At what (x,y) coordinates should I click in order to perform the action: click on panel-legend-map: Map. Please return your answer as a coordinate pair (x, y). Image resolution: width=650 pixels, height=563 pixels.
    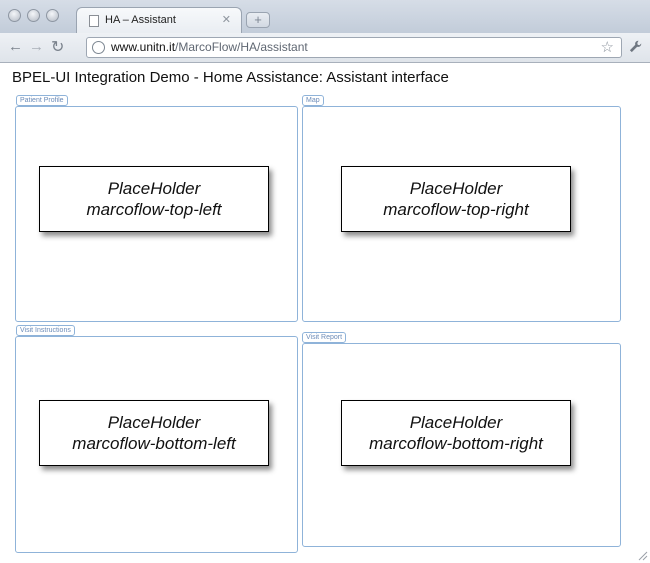
    Looking at the image, I should click on (313, 100).